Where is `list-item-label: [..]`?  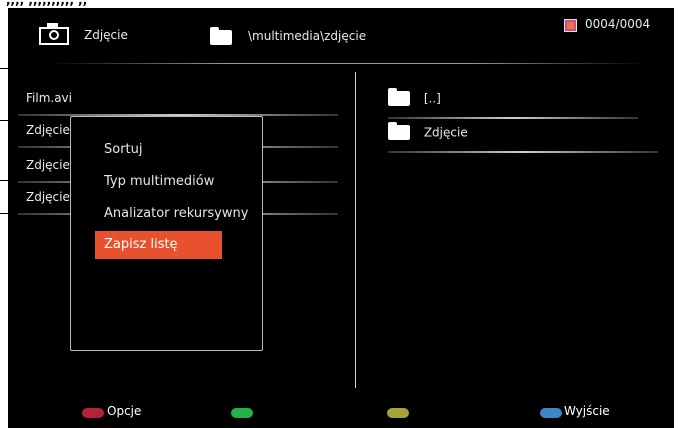 list-item-label: [..] is located at coordinates (432, 98).